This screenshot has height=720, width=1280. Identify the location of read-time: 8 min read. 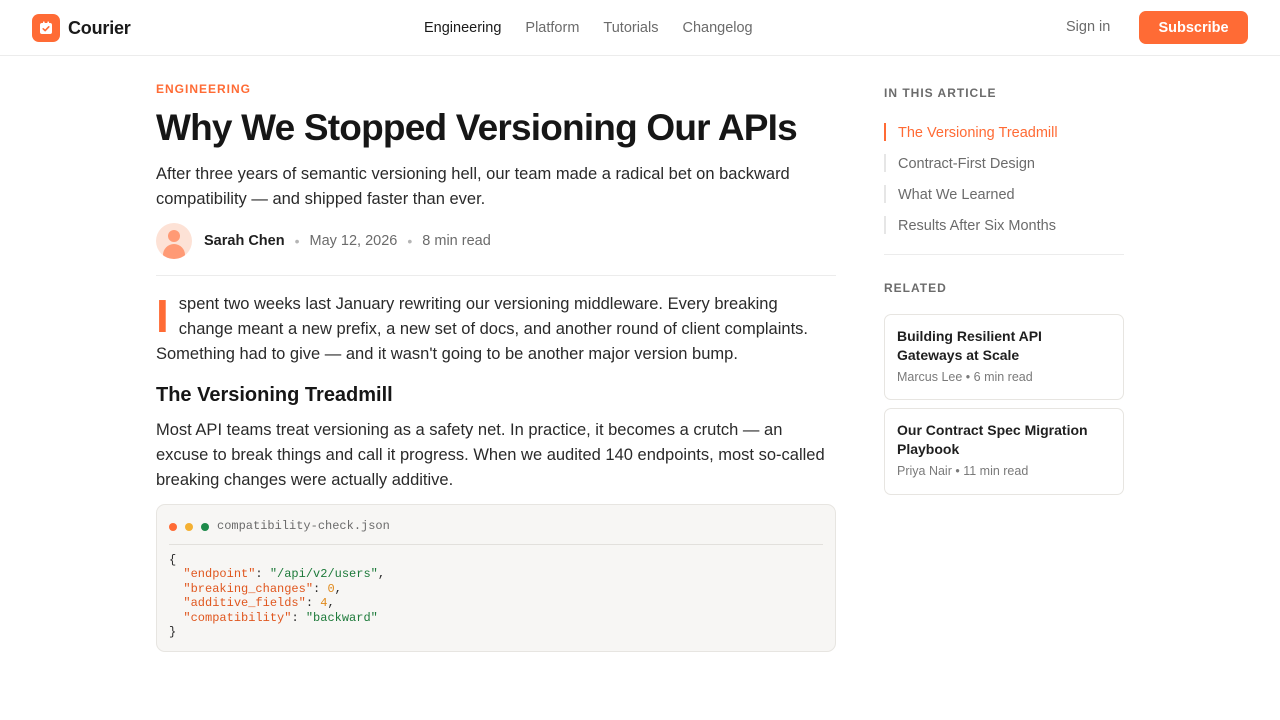
(456, 241).